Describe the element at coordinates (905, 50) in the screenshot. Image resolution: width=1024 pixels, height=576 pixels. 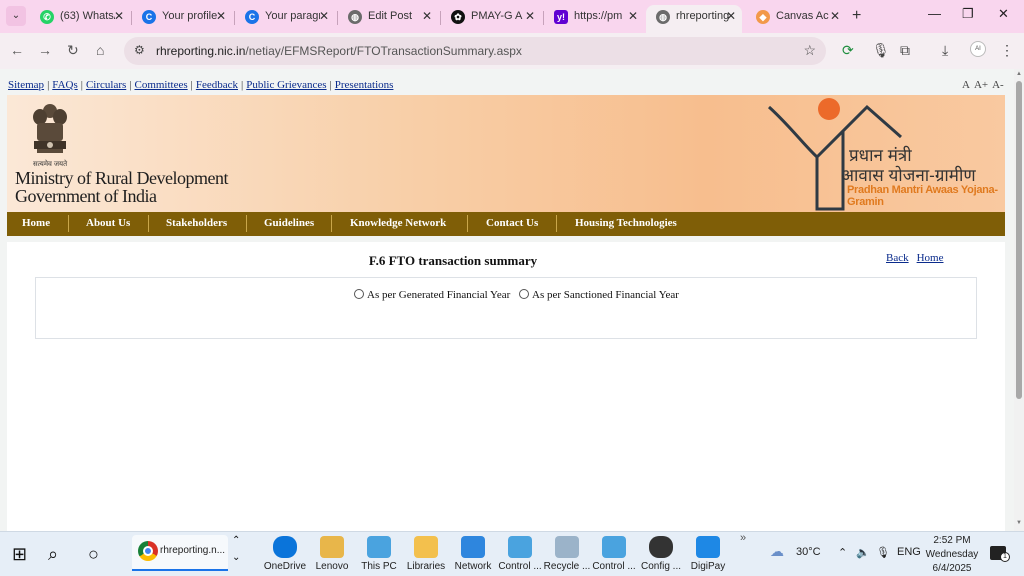
I see `extensions-puzzle-icon: ⧉` at that location.